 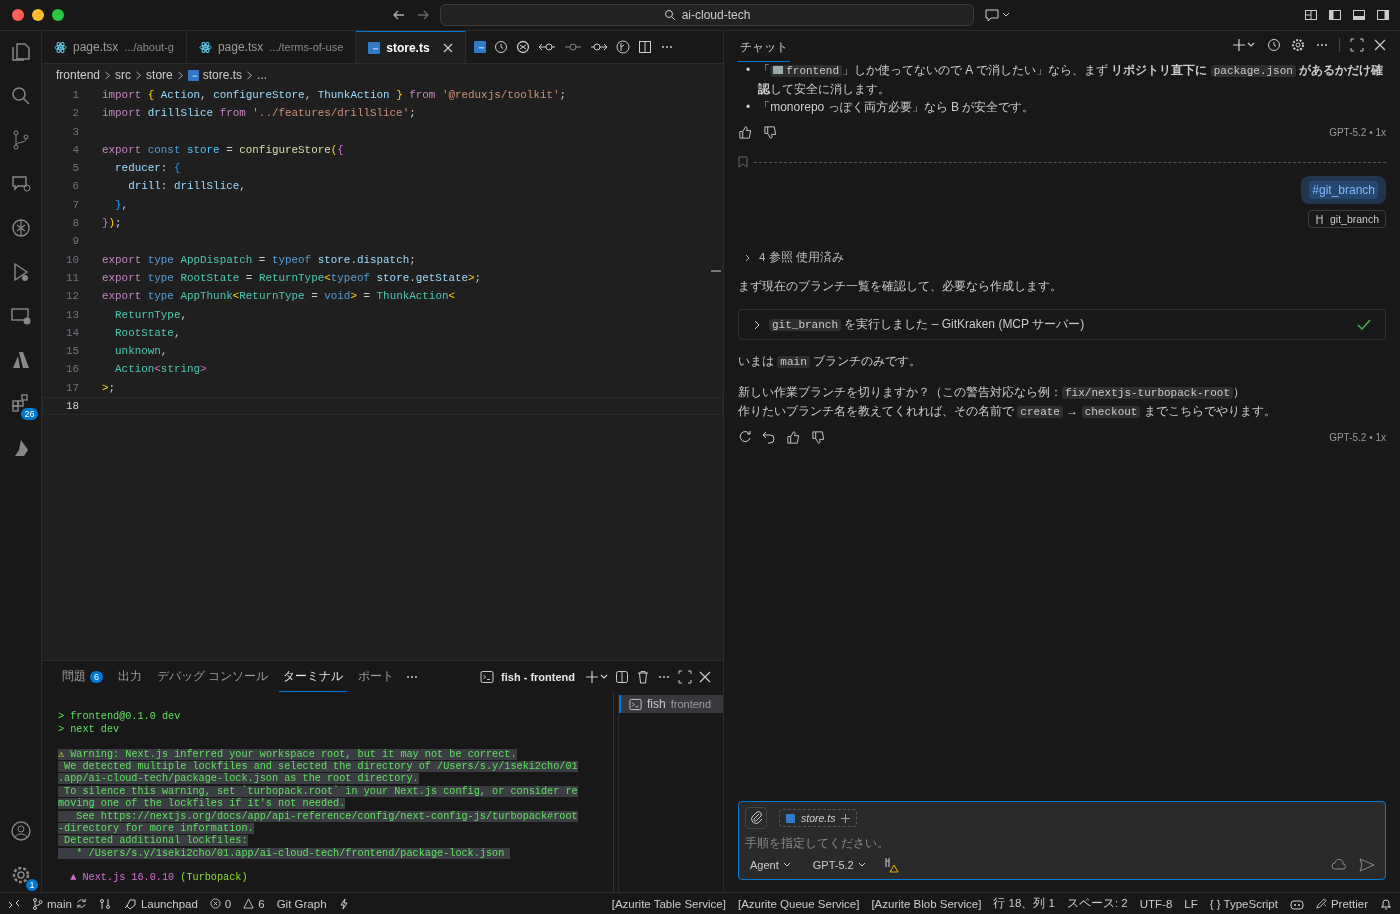 What do you see at coordinates (547, 47) in the screenshot?
I see `previous-change-icon` at bounding box center [547, 47].